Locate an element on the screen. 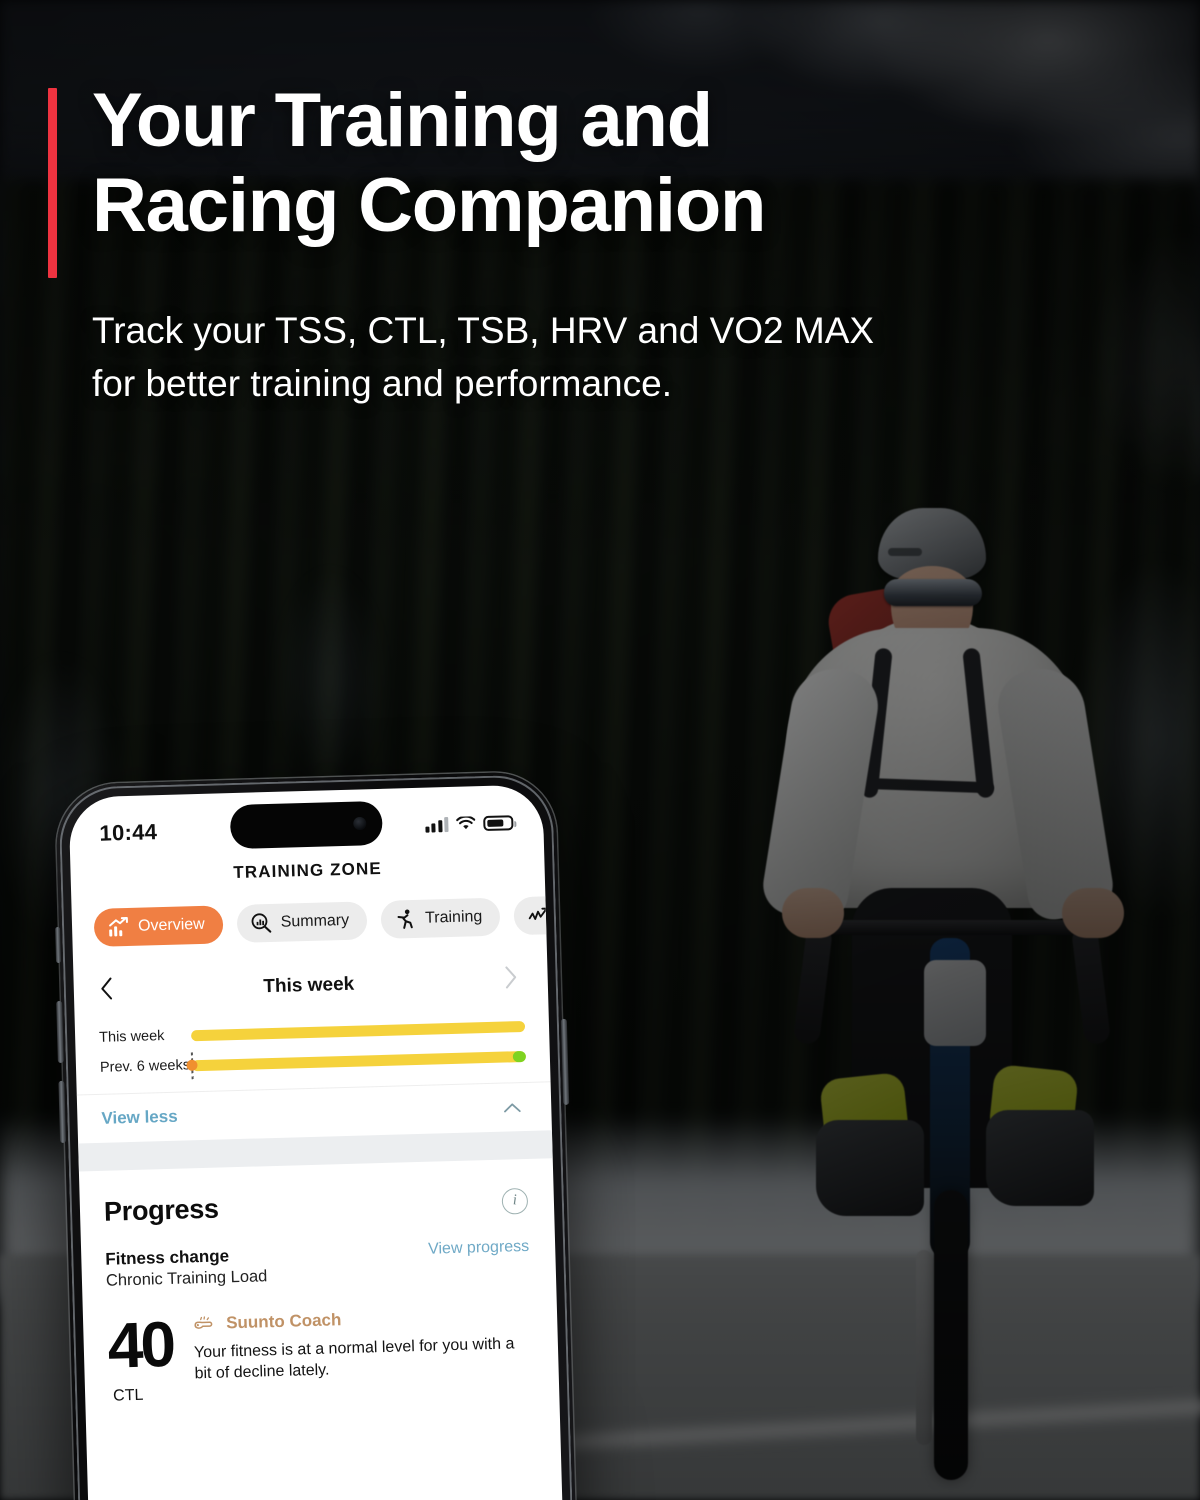 The width and height of the screenshot is (1200, 1500). page-title: Your Training and Racing Companion is located at coordinates (557, 163).